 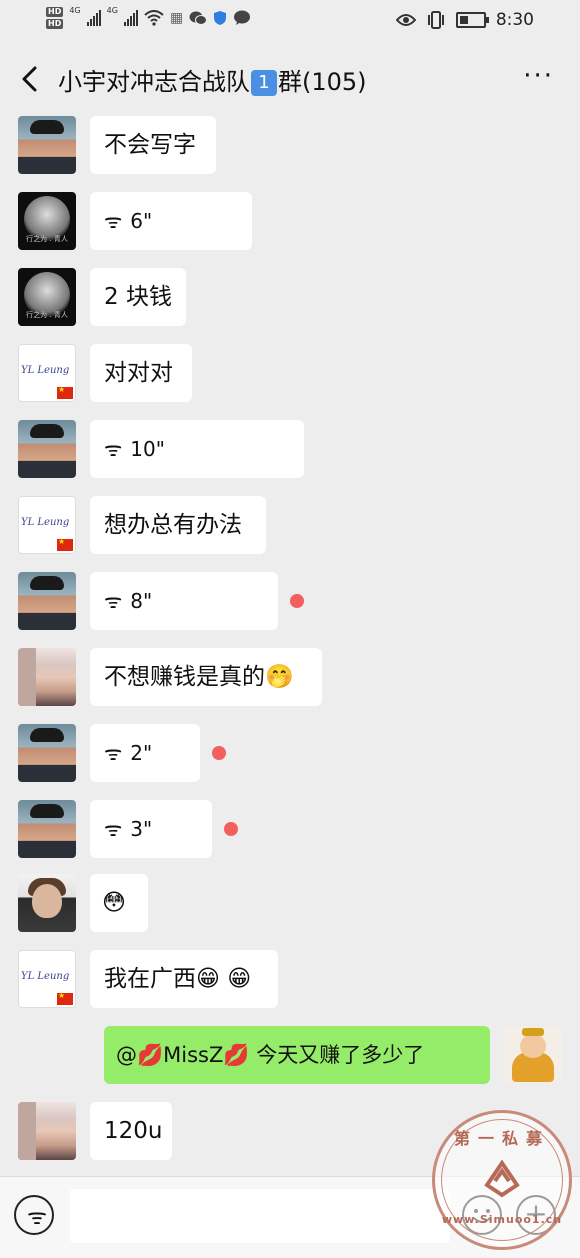 I want to click on text-bubble: 120u, so click(x=131, y=1131).